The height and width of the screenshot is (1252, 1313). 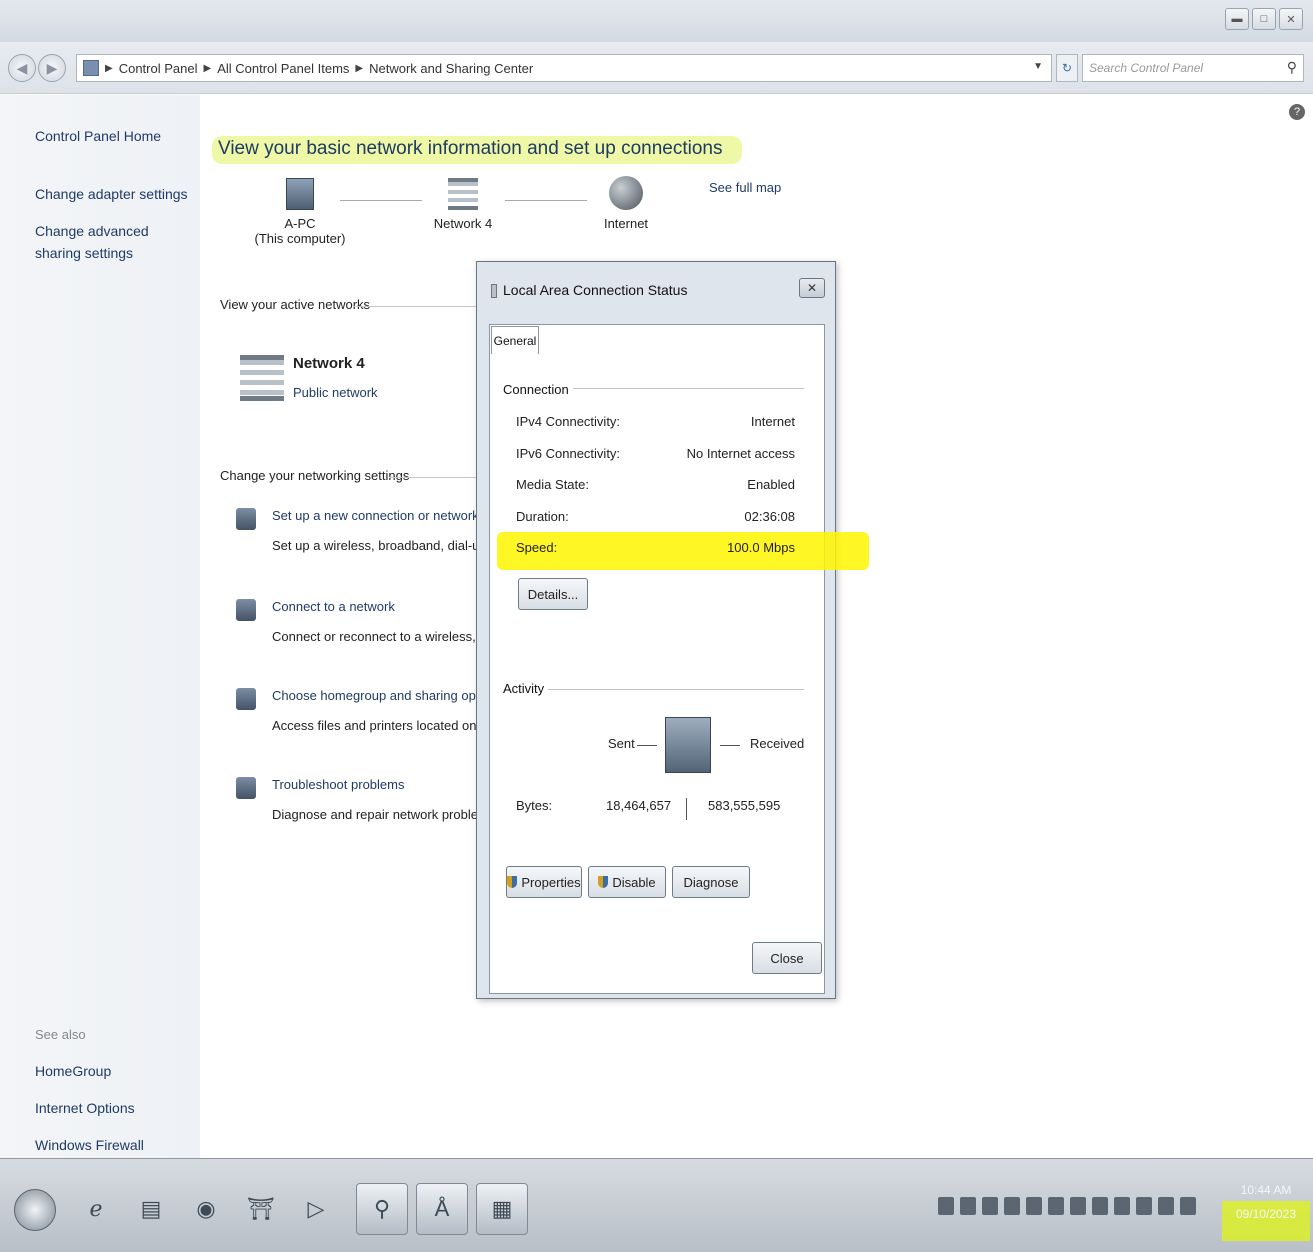 What do you see at coordinates (568, 453) in the screenshot?
I see `ipv6-label: IPv6 Connectivity:` at bounding box center [568, 453].